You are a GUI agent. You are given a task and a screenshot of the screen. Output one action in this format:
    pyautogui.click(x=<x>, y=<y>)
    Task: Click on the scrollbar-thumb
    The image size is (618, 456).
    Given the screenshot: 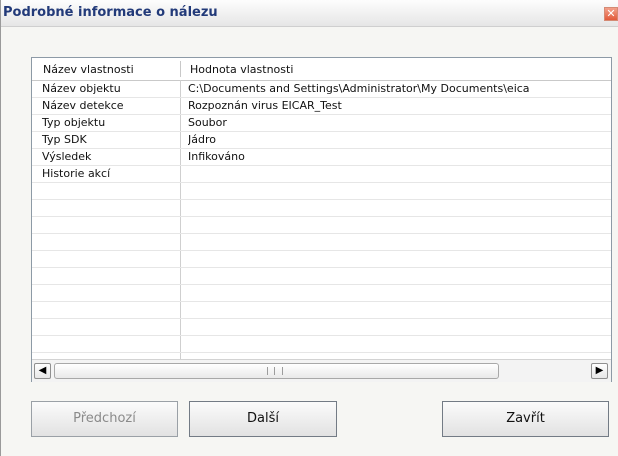 What is the action you would take?
    pyautogui.click(x=276, y=371)
    